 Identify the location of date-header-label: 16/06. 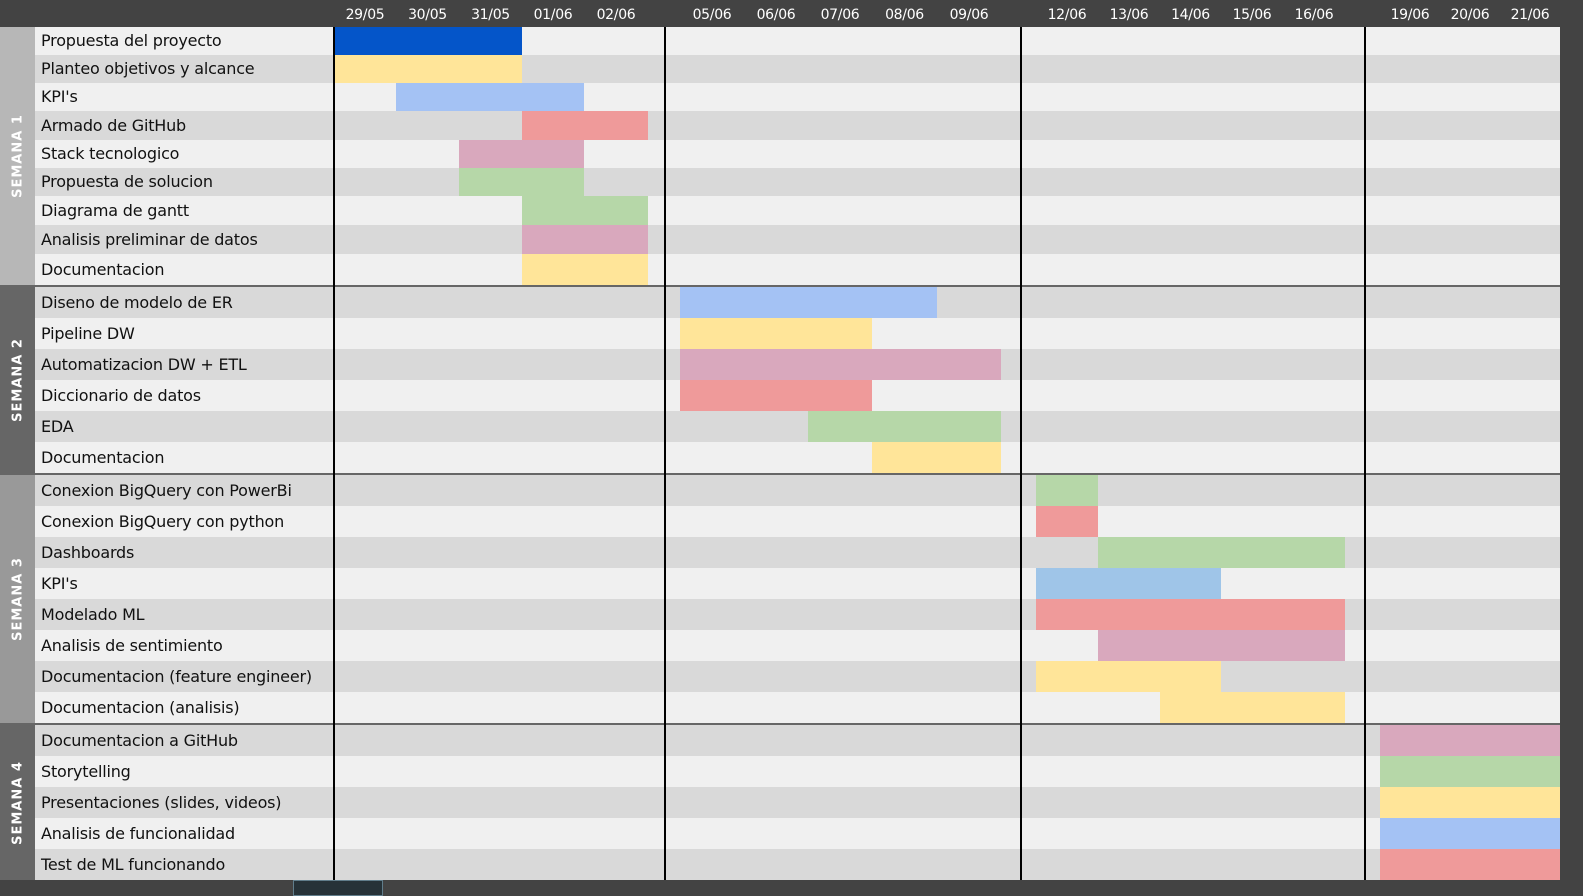
(1314, 15).